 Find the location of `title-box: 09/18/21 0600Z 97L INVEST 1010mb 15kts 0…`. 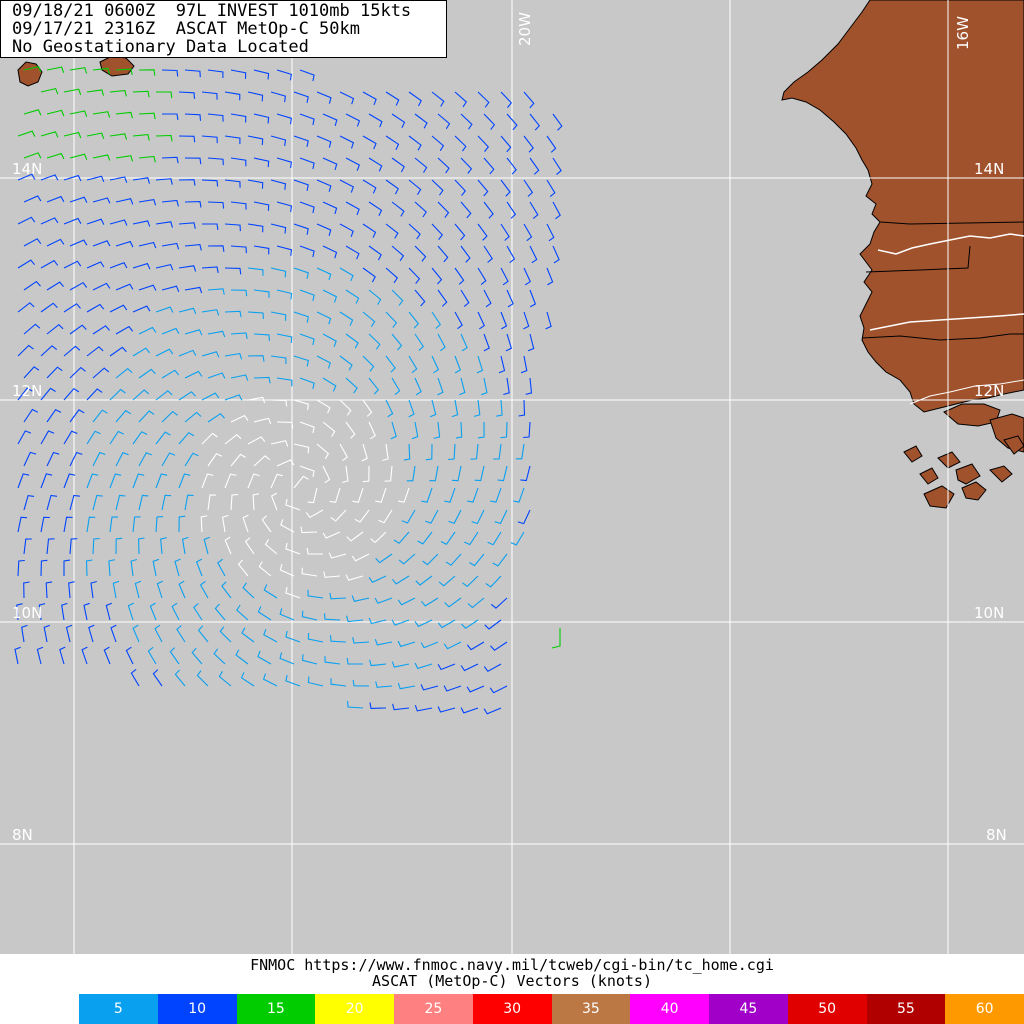

title-box: 09/18/21 0600Z 97L INVEST 1010mb 15kts 0… is located at coordinates (223, 29).